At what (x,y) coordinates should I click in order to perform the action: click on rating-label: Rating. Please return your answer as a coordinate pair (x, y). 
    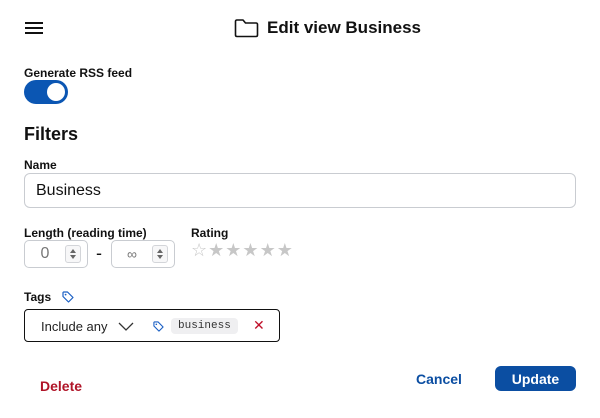
    Looking at the image, I should click on (210, 233).